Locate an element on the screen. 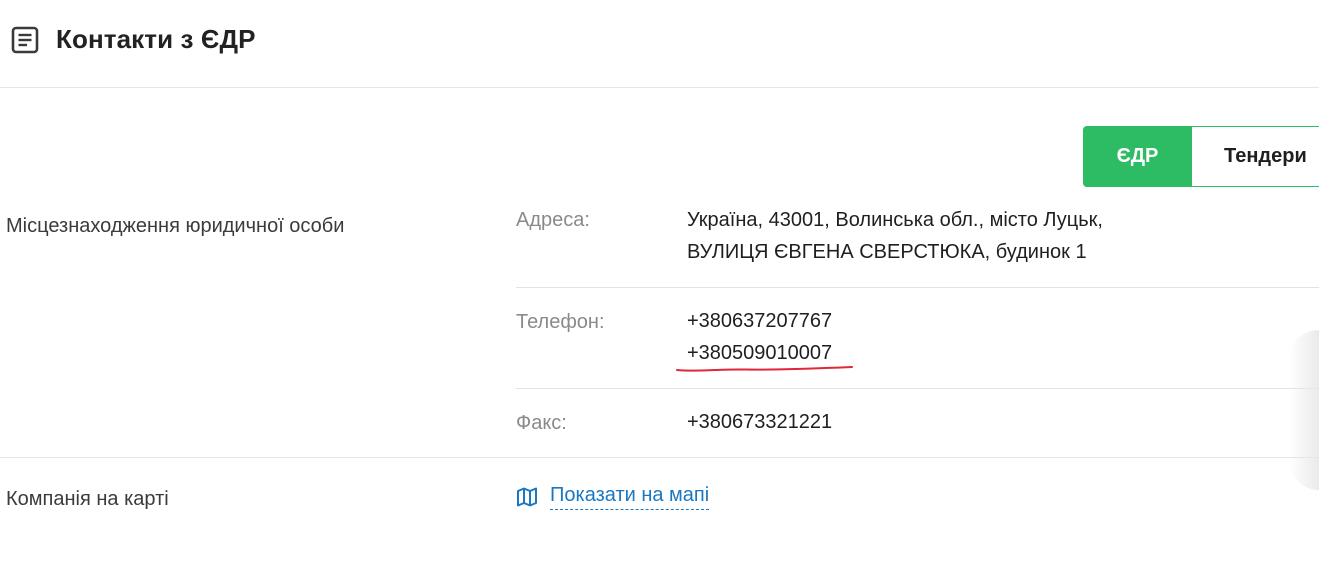 The width and height of the screenshot is (1319, 563). show-on-map-label: Показати на мапі is located at coordinates (630, 497).